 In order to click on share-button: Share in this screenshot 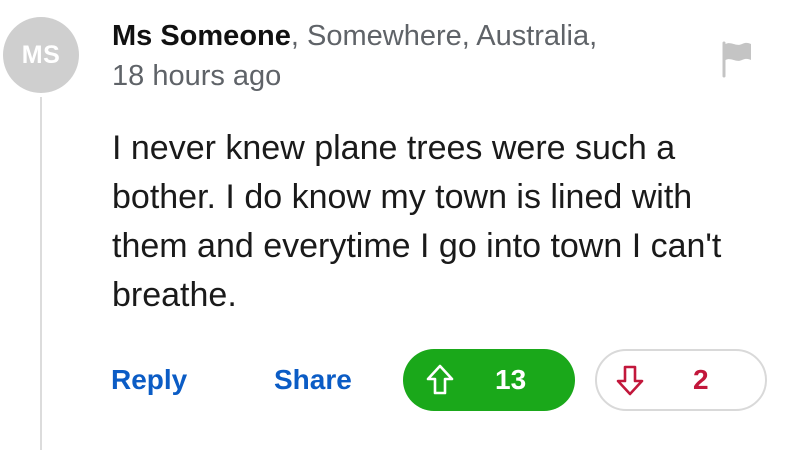, I will do `click(313, 380)`.